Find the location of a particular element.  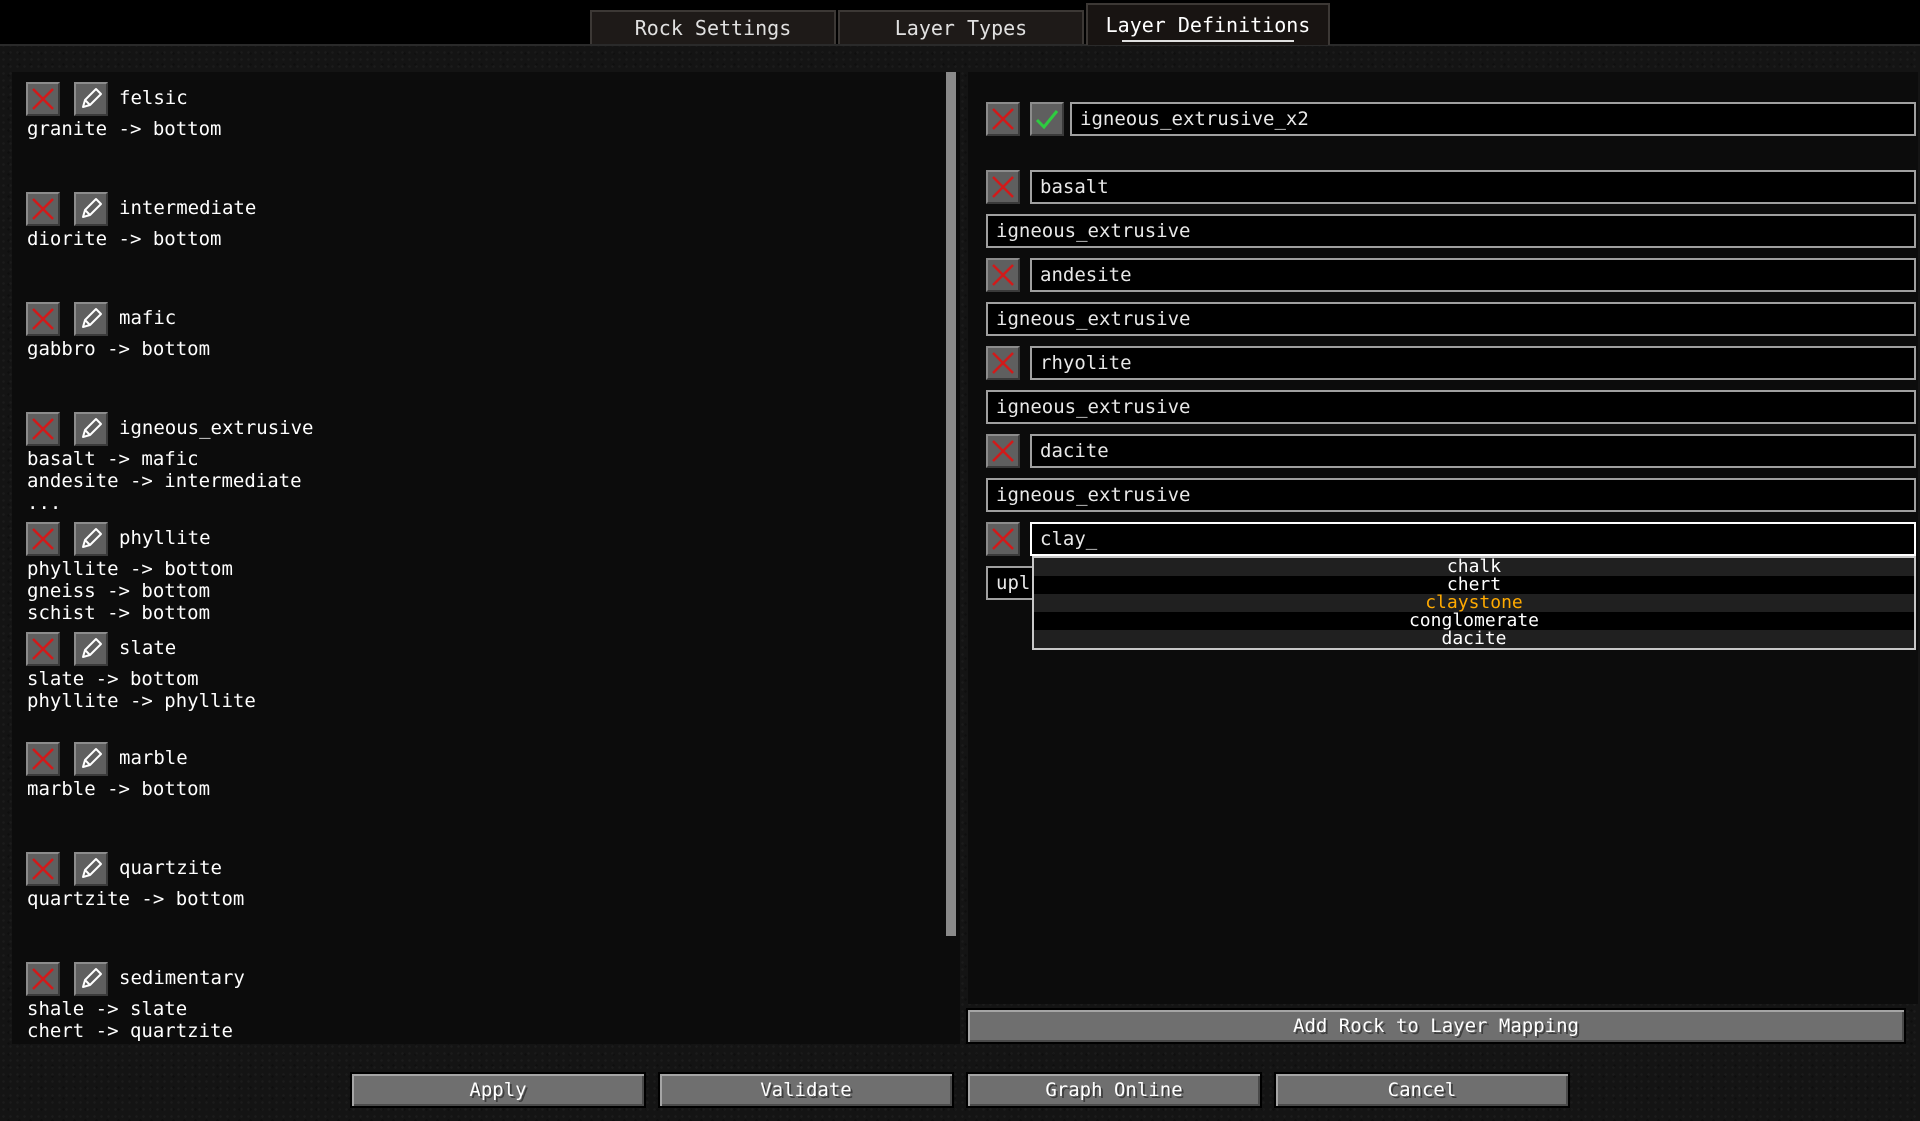

confirm-button is located at coordinates (1047, 119).